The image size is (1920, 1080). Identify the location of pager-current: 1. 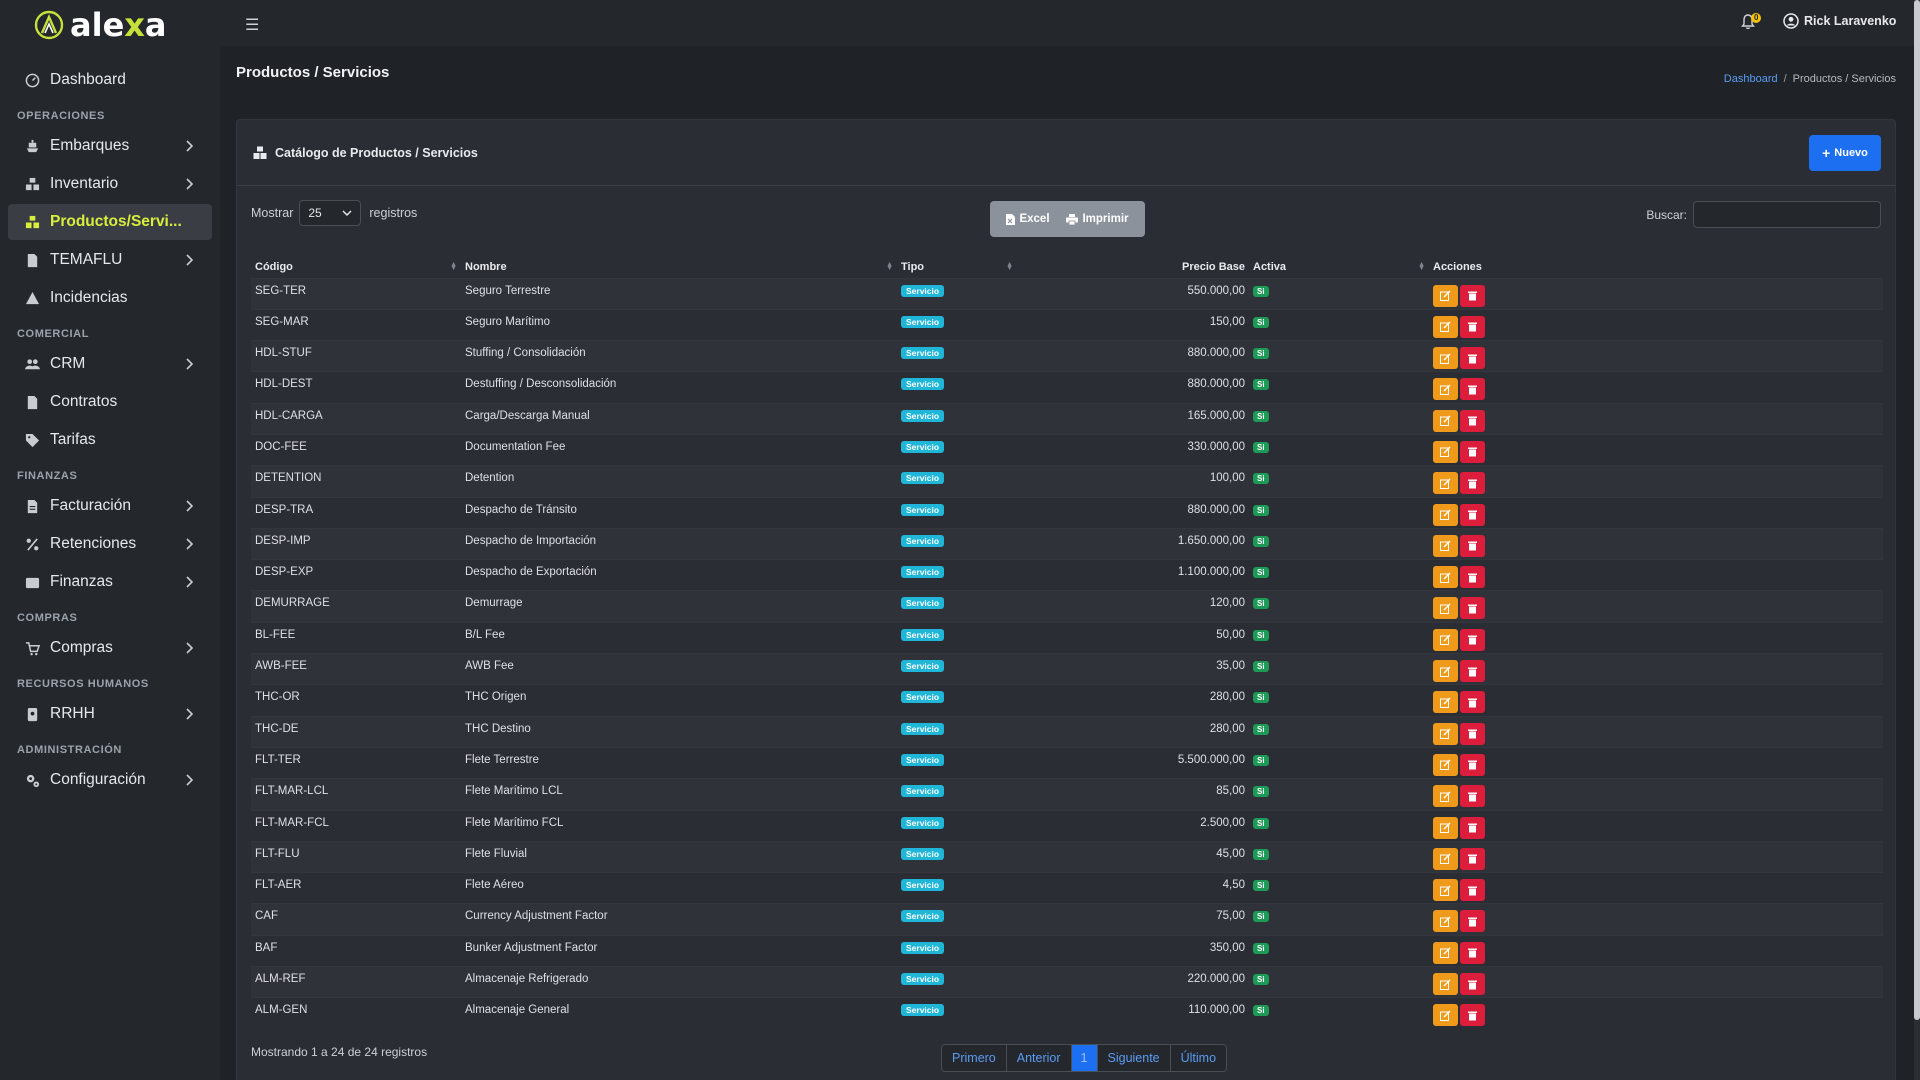
(1084, 1058).